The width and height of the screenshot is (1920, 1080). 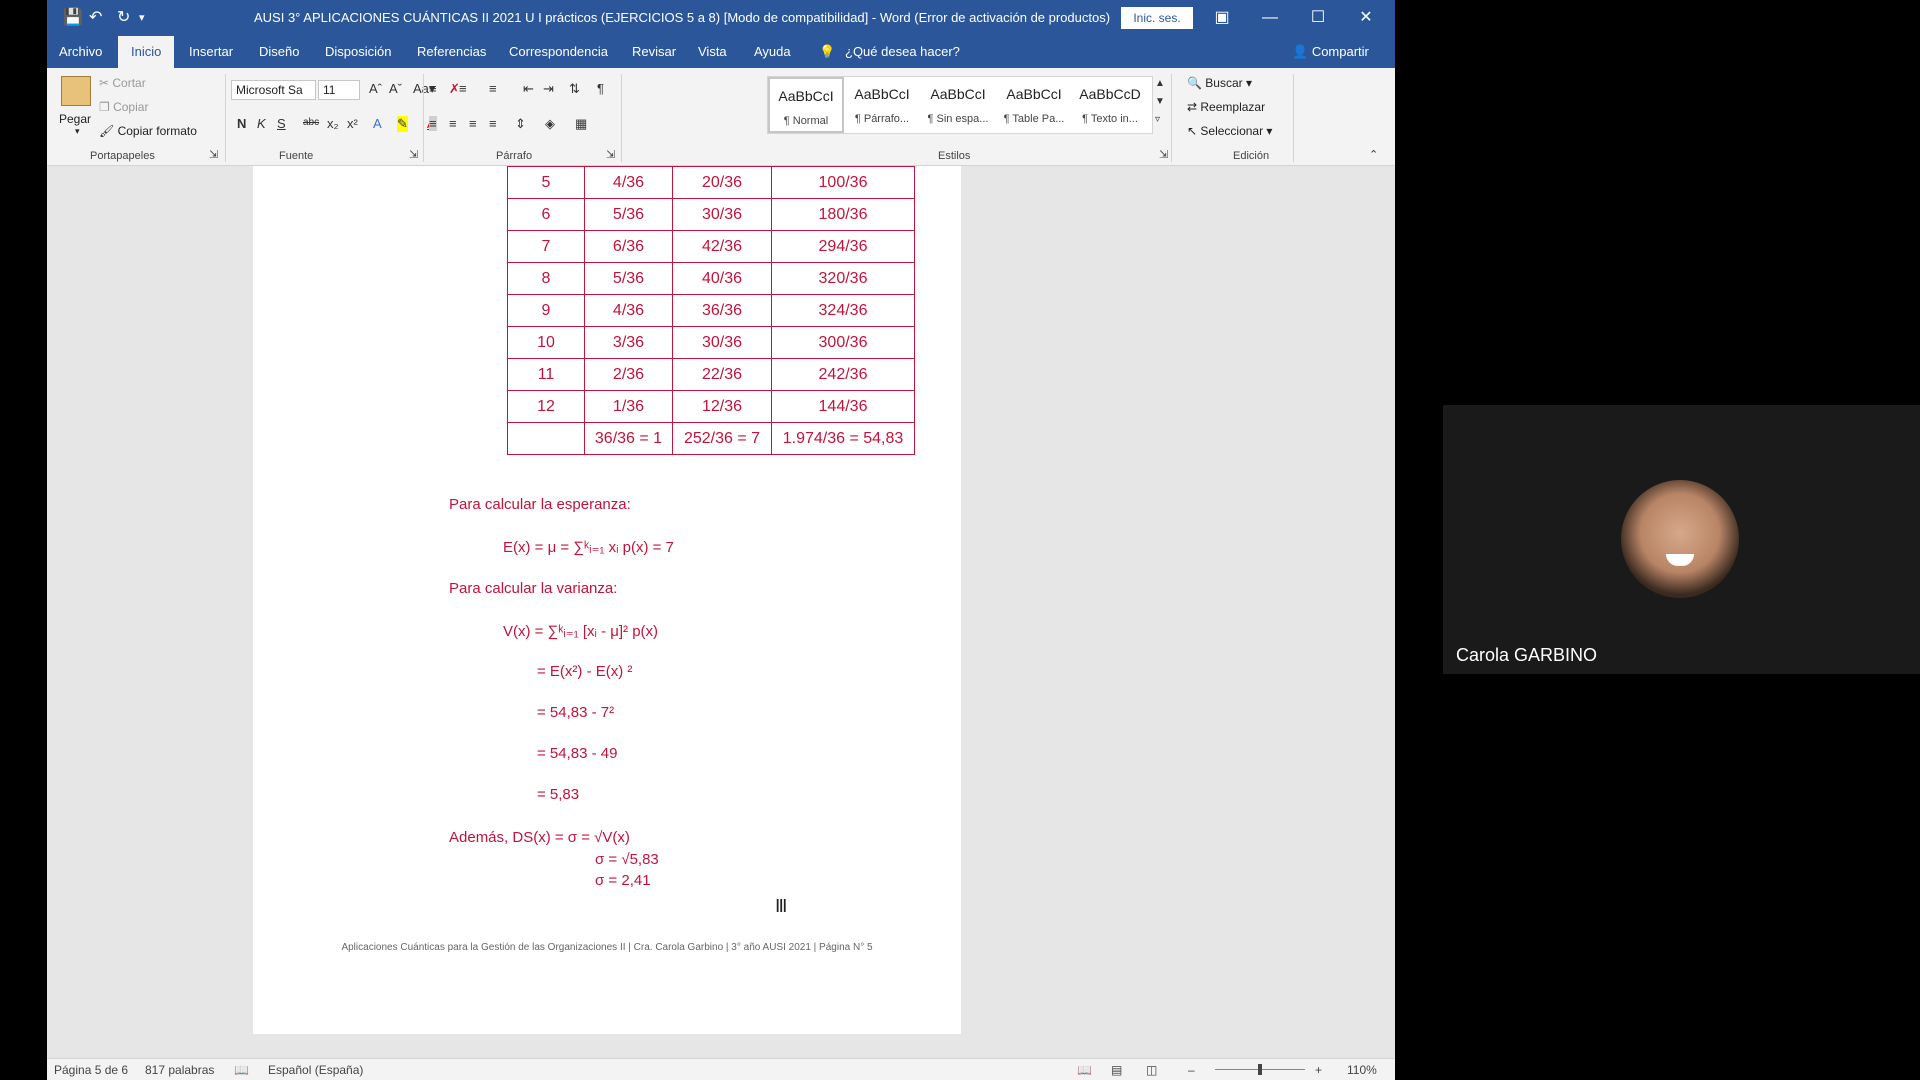 What do you see at coordinates (1260, 1069) in the screenshot?
I see `zoom-slider-thumb` at bounding box center [1260, 1069].